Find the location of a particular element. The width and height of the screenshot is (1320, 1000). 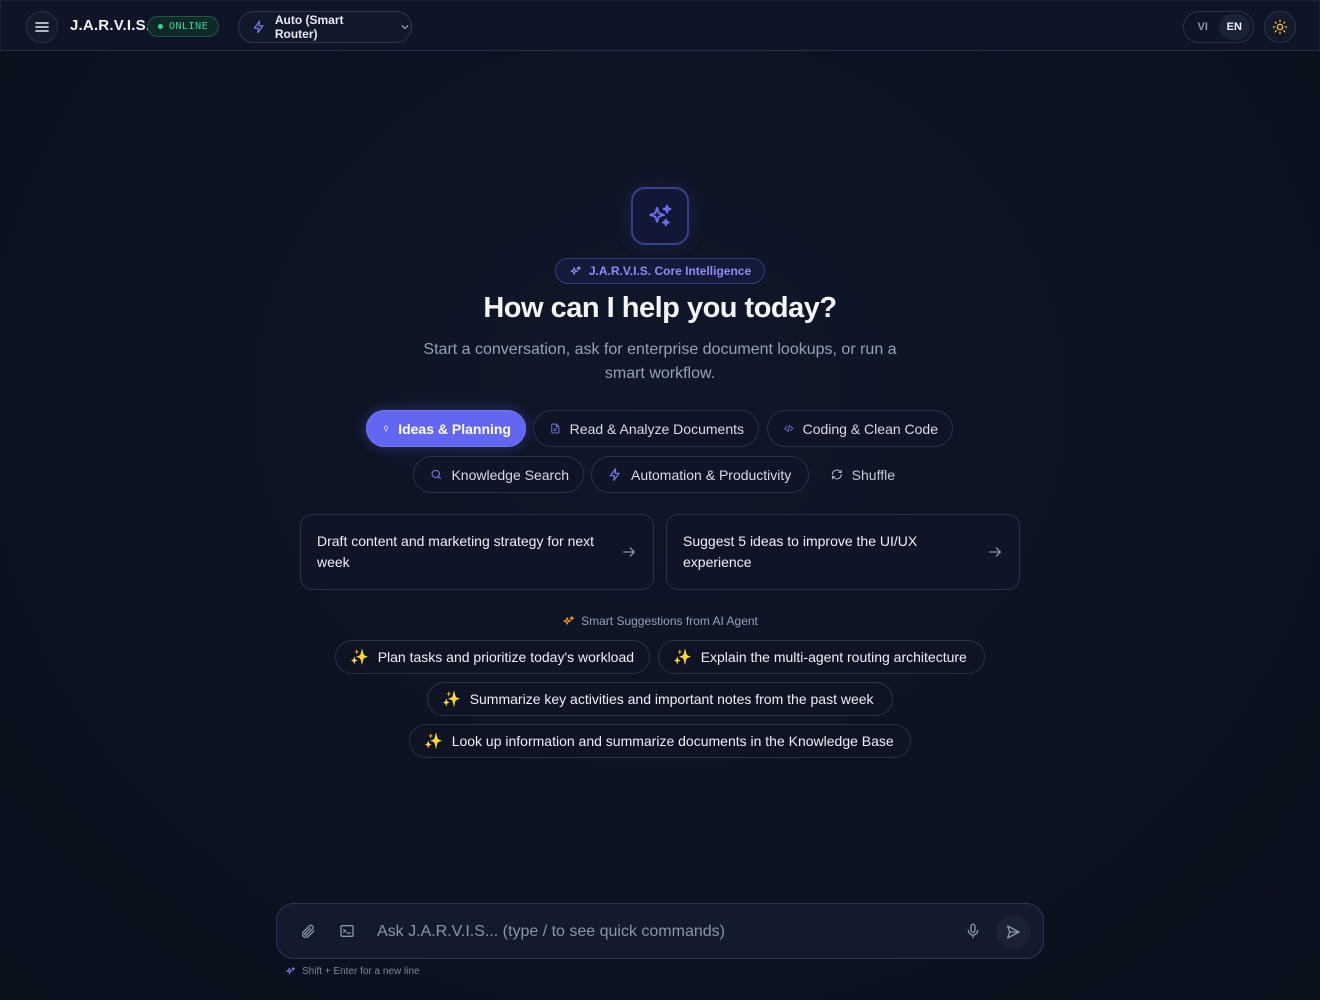

theme-toggle-button is located at coordinates (1280, 27).